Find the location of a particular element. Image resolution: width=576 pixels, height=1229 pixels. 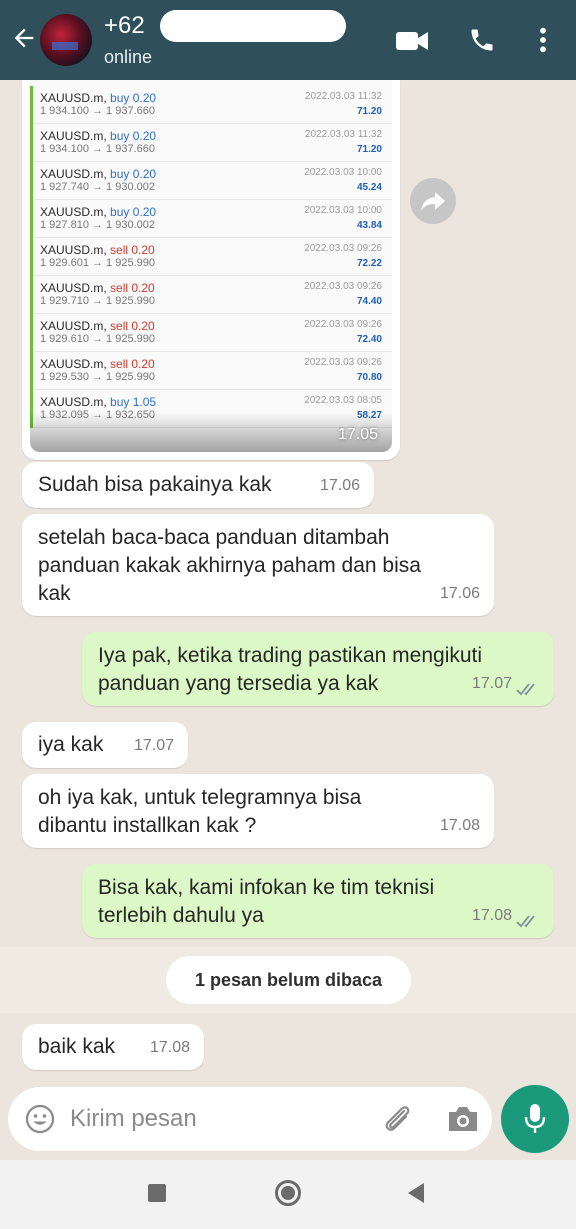

trade-prices: 1 929.530 → 1 925.990 is located at coordinates (97, 377).